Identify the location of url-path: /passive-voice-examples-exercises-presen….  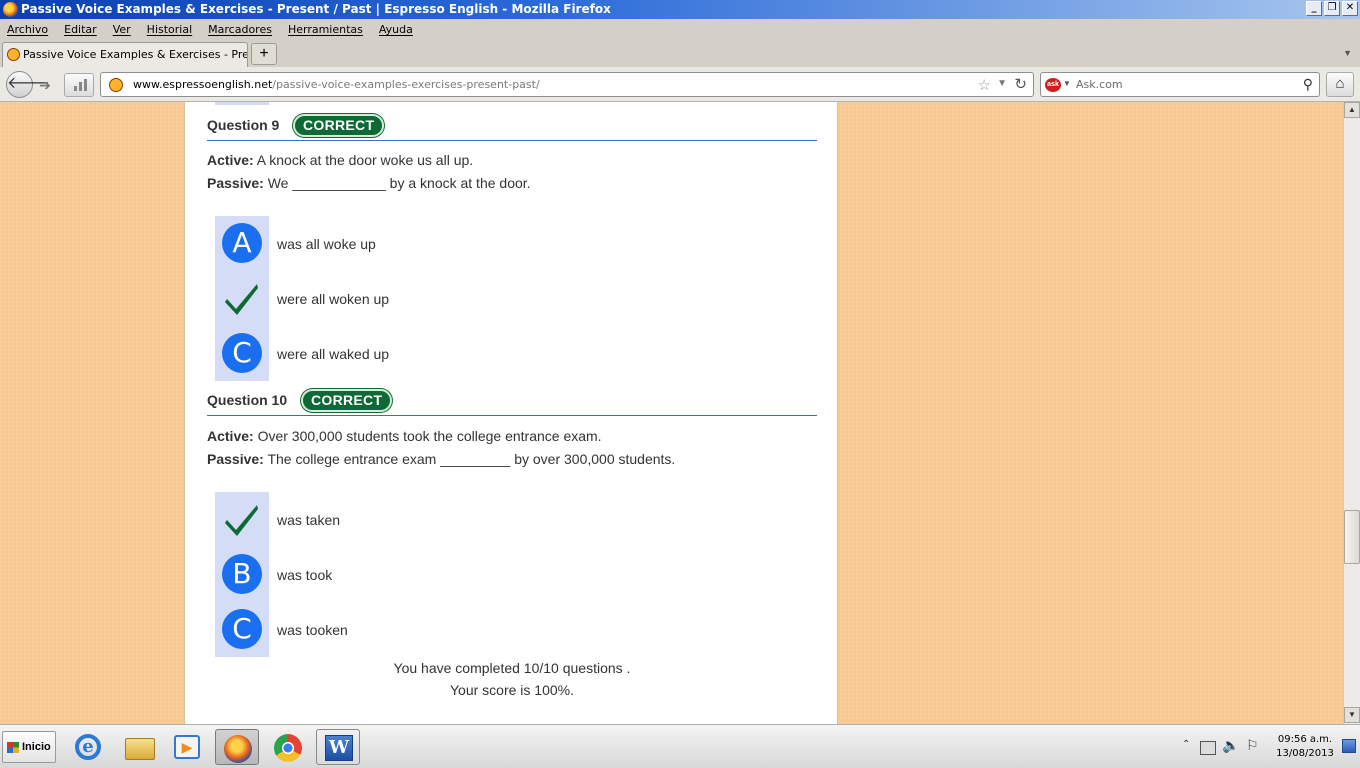
(406, 84).